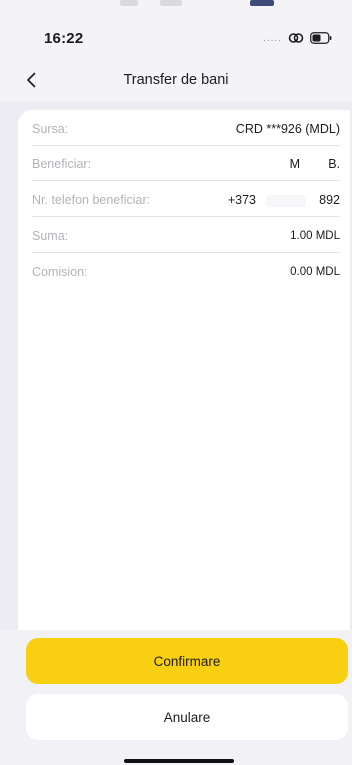  I want to click on detail-row-fee: Comision: 0.00 MDL, so click(186, 272).